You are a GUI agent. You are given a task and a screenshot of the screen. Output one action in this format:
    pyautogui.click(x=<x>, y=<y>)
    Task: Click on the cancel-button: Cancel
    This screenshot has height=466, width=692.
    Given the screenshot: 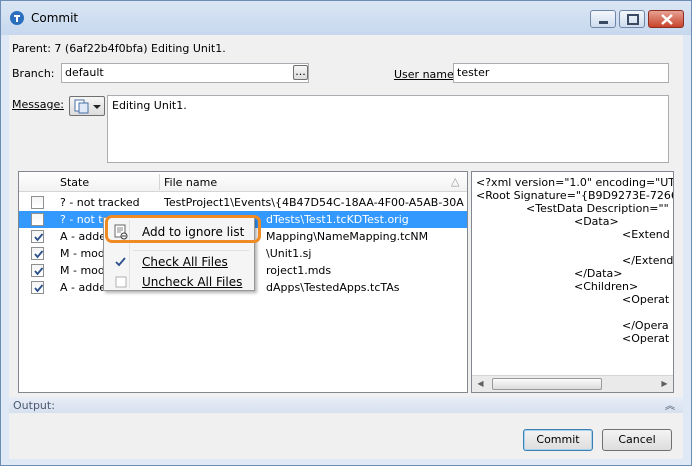 What is the action you would take?
    pyautogui.click(x=637, y=440)
    